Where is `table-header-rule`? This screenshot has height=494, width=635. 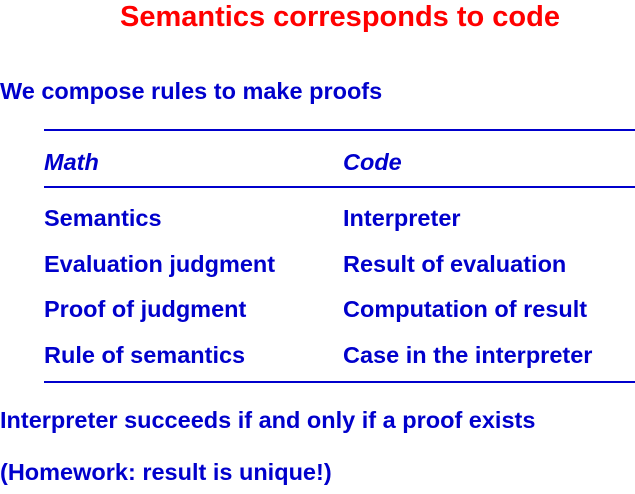 table-header-rule is located at coordinates (339, 187).